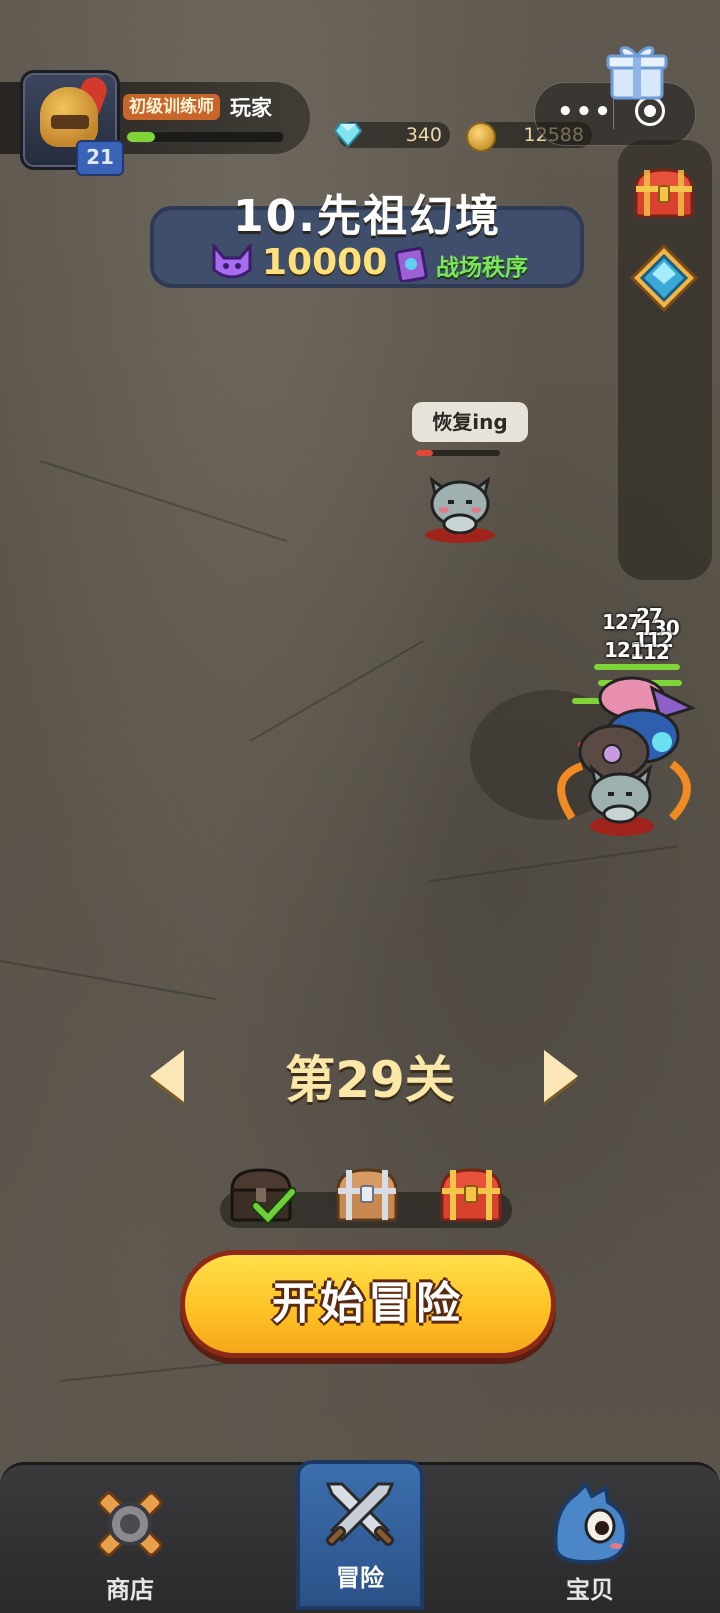  What do you see at coordinates (368, 1304) in the screenshot?
I see `start-adventure-button: 开始冒险` at bounding box center [368, 1304].